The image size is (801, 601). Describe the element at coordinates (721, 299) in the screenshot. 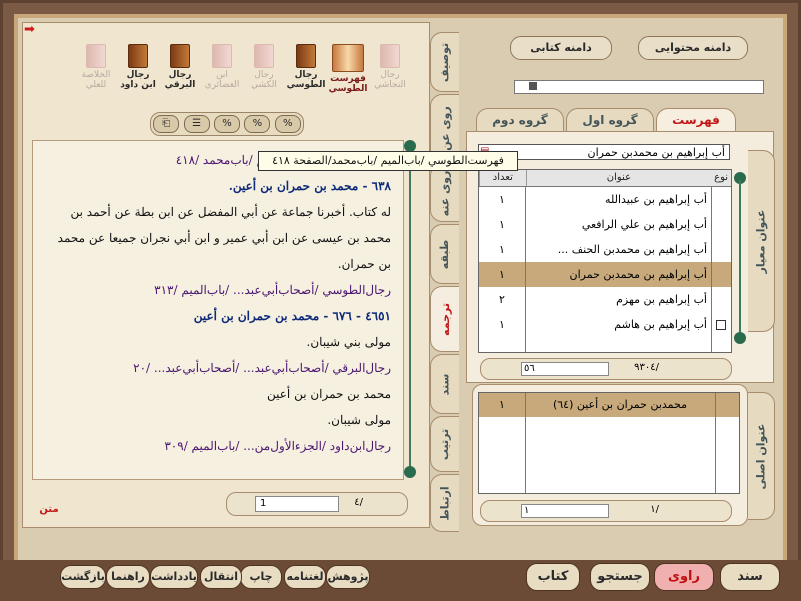

I see `row-type` at that location.